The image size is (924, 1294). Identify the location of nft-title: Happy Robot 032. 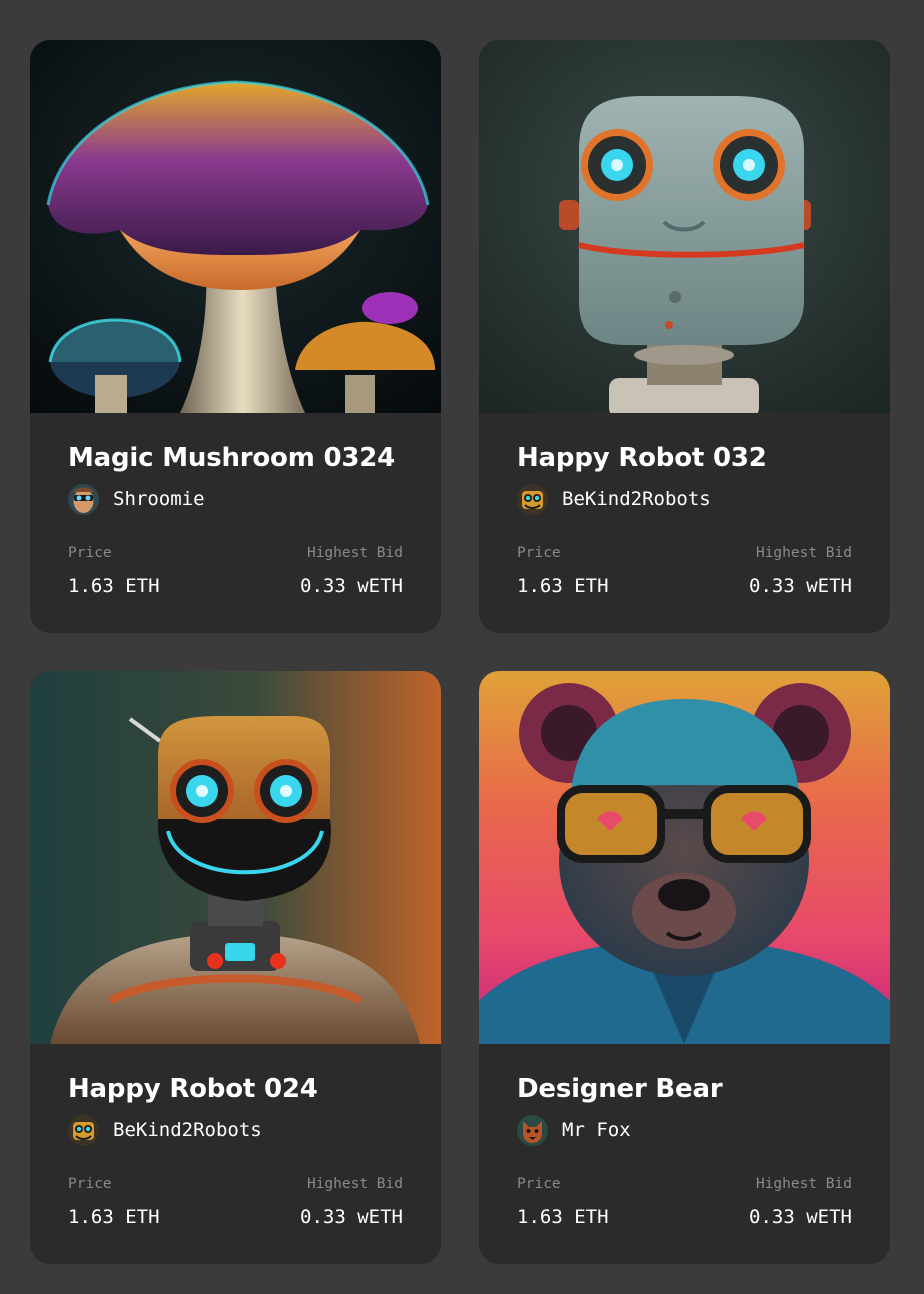
(642, 458).